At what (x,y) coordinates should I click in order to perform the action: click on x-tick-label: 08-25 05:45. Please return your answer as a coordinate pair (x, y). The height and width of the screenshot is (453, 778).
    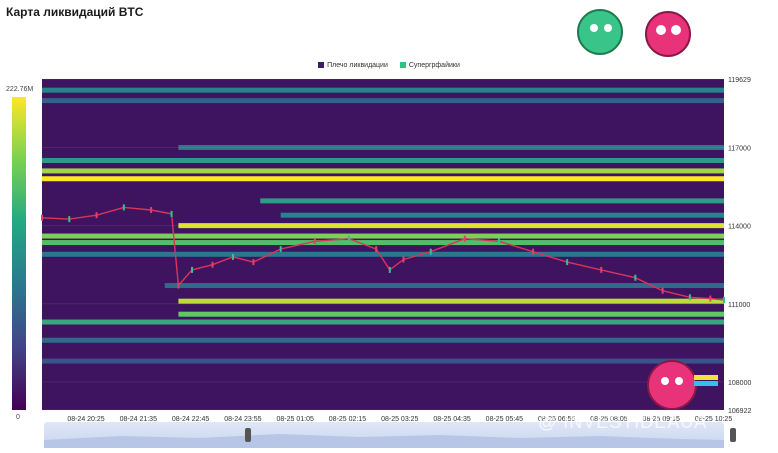
    Looking at the image, I should click on (504, 419).